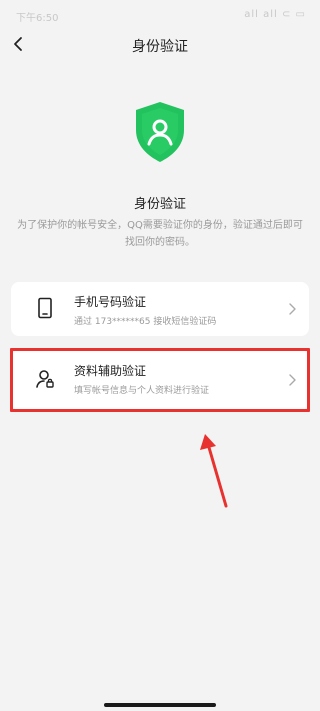 This screenshot has width=320, height=711. I want to click on user-lock-icon, so click(45, 379).